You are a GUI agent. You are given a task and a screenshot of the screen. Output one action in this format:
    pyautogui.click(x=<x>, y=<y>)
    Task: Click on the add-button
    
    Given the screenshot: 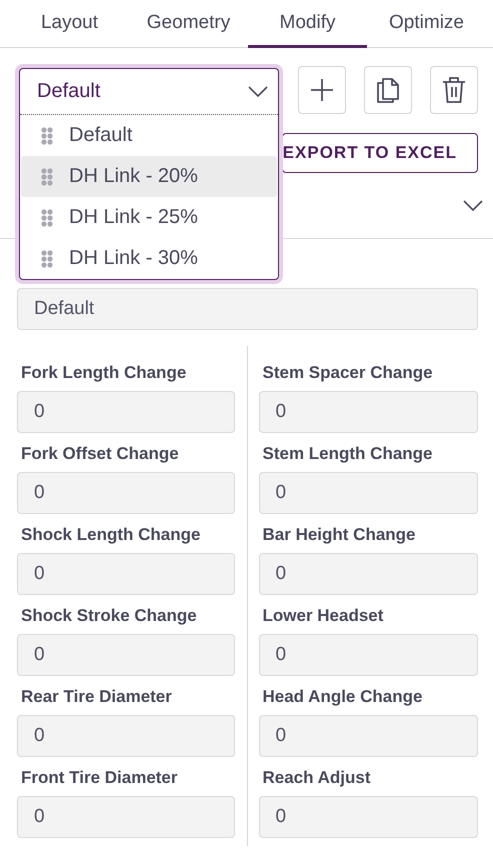 What is the action you would take?
    pyautogui.click(x=322, y=90)
    